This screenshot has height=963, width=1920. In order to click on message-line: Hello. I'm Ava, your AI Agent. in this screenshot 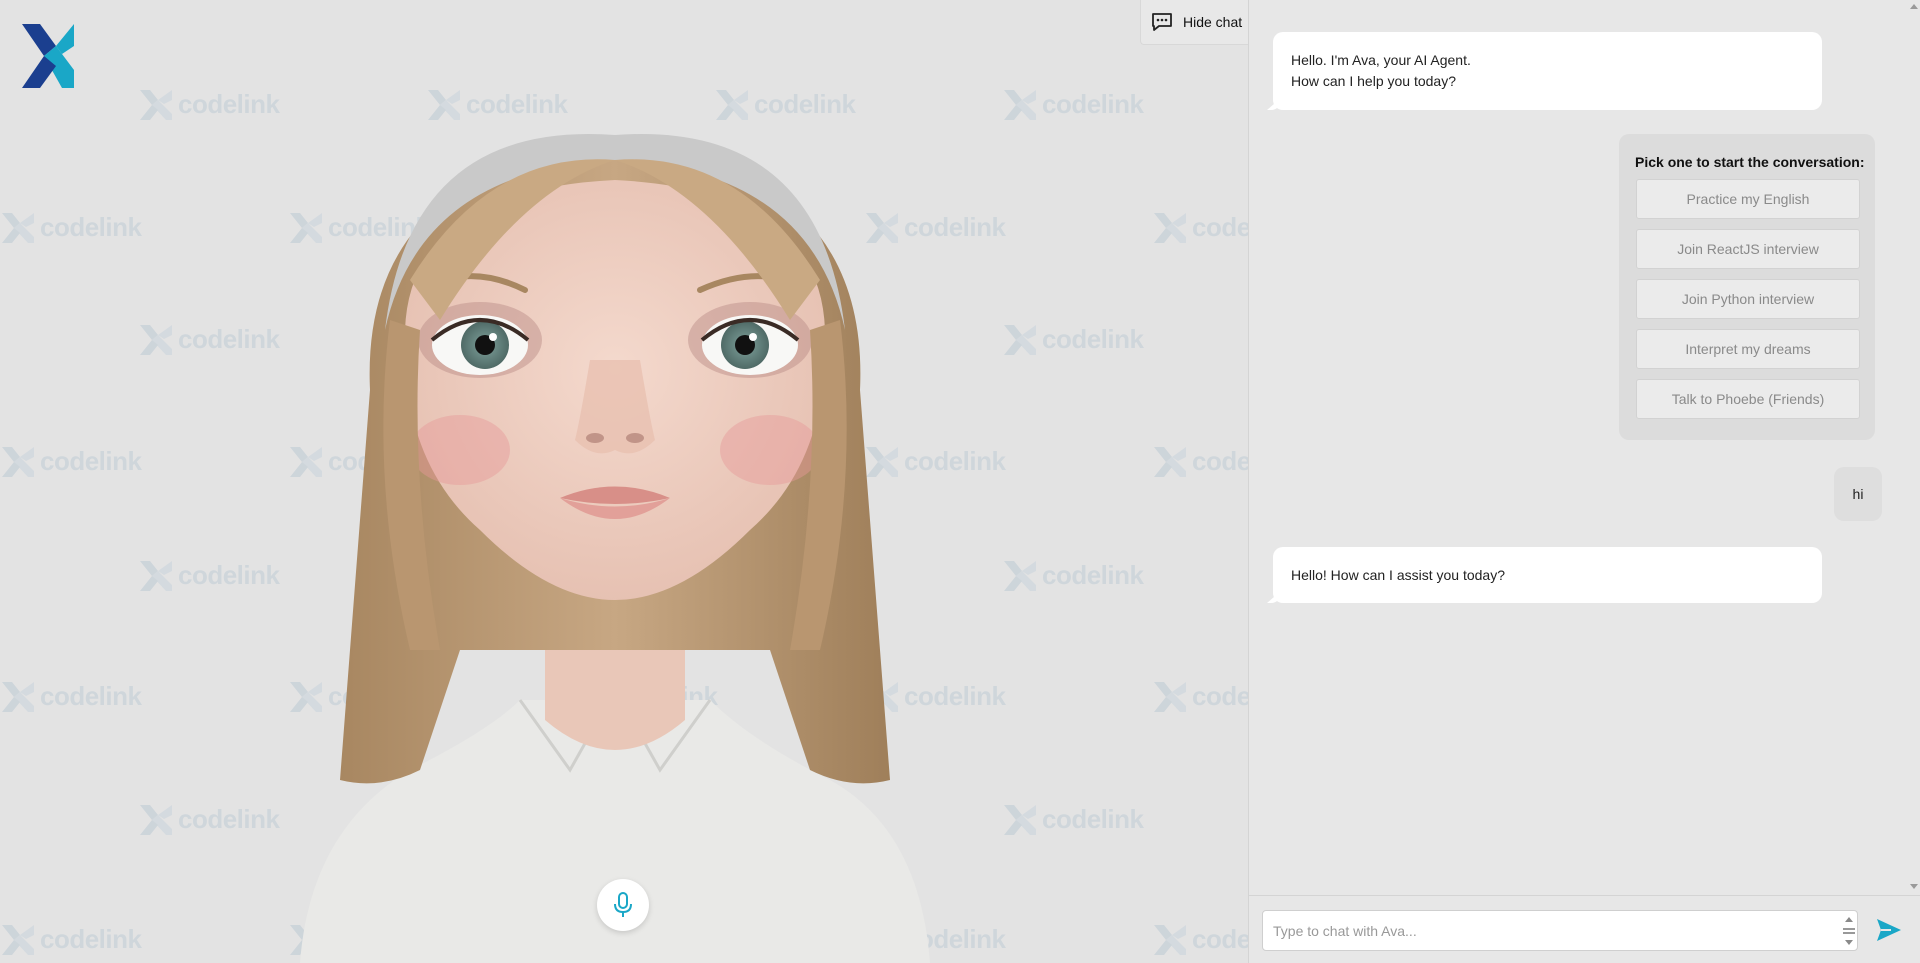, I will do `click(1381, 60)`.